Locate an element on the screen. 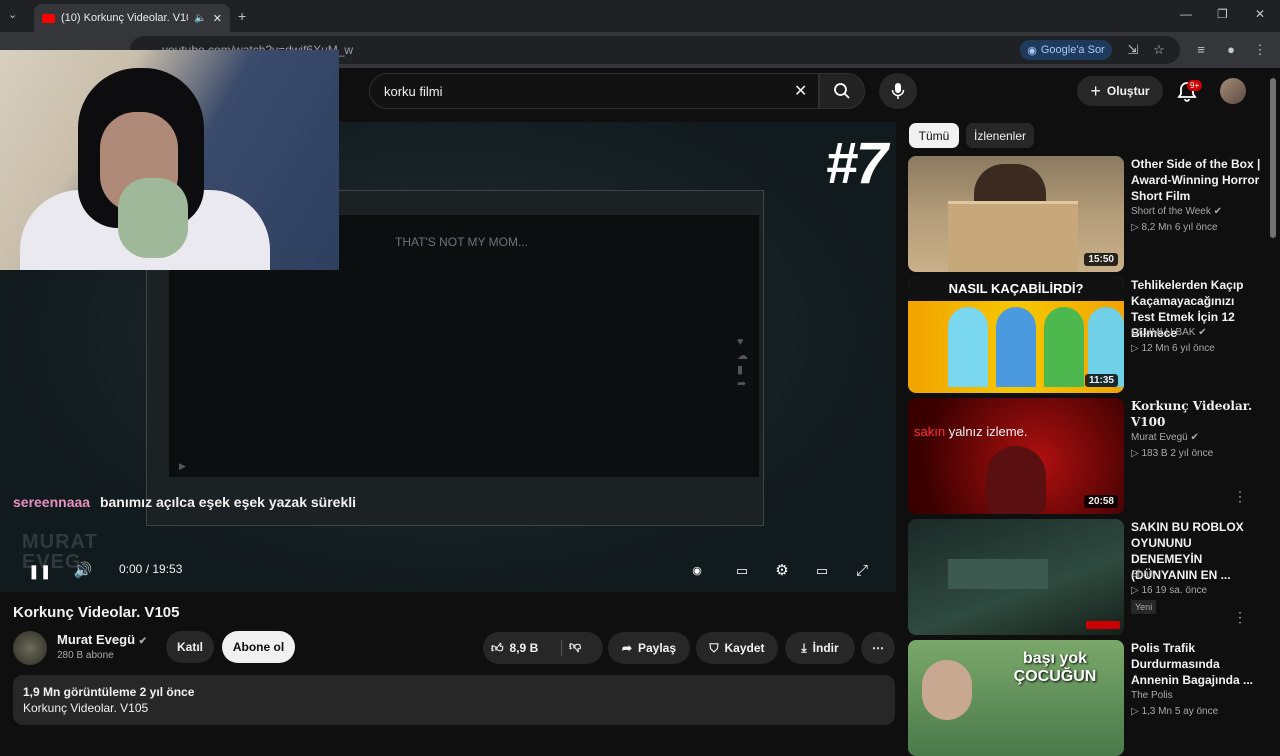  thumb-caption: sakın yalnız izleme. is located at coordinates (970, 431).